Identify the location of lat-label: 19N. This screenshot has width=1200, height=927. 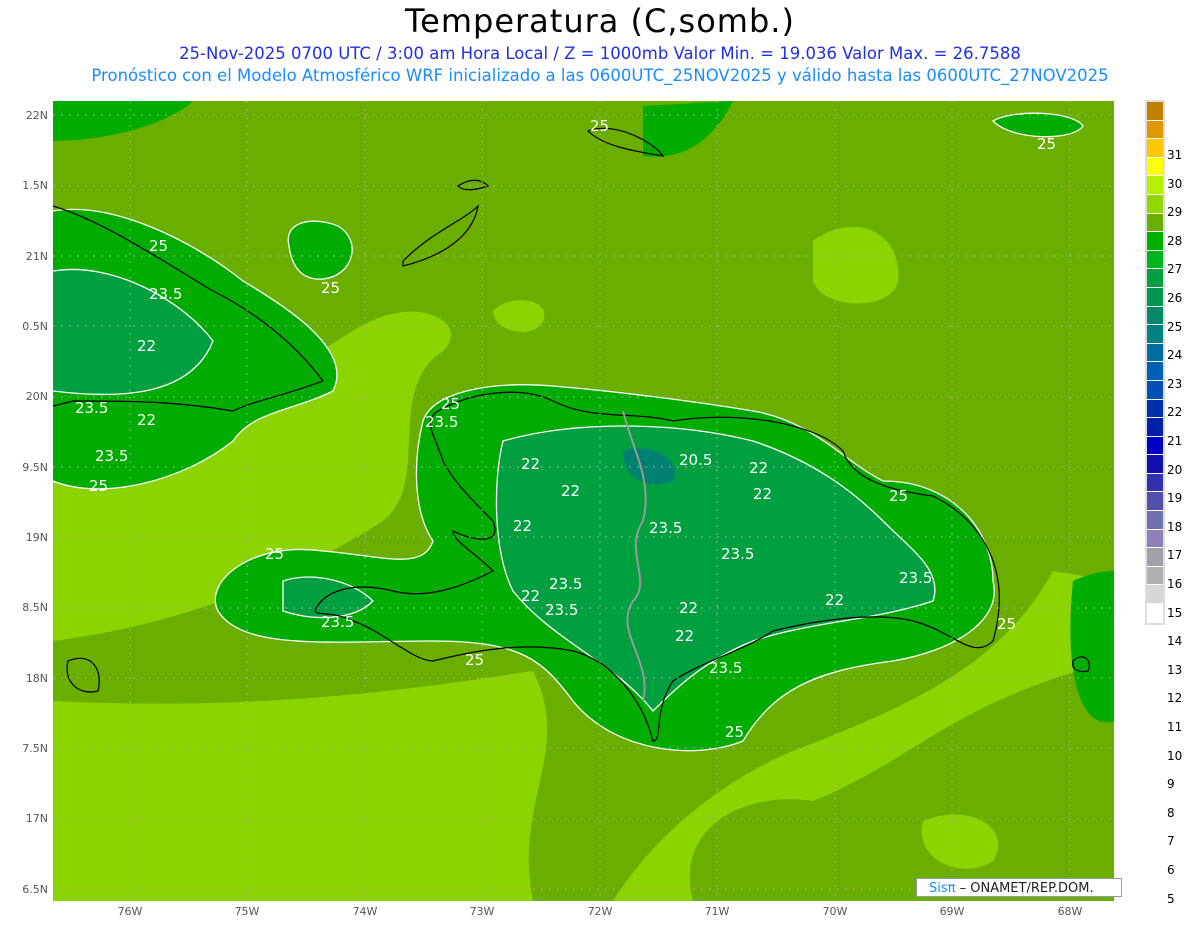
(36, 537).